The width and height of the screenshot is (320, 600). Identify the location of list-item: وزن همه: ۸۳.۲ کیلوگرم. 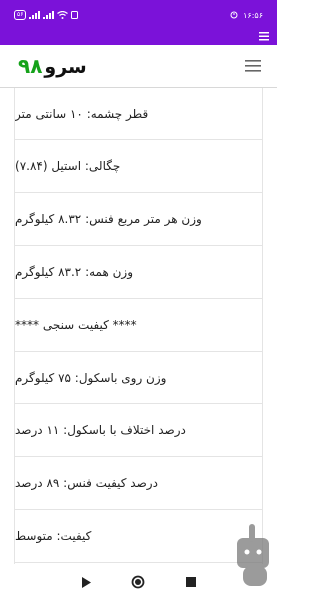
(138, 272).